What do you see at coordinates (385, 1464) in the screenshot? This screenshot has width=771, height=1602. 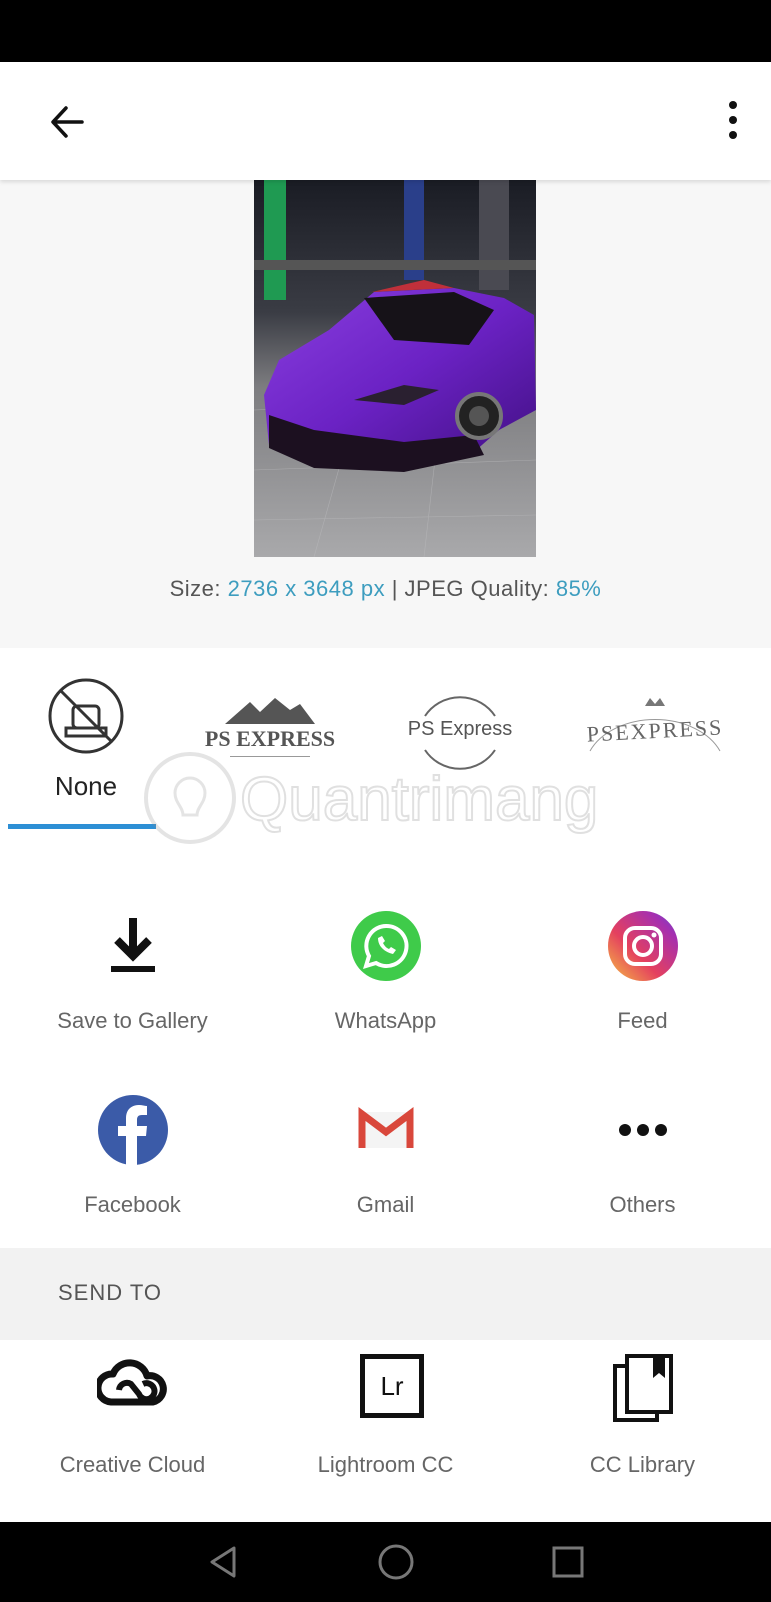 I see `send-label: Lightroom CC` at bounding box center [385, 1464].